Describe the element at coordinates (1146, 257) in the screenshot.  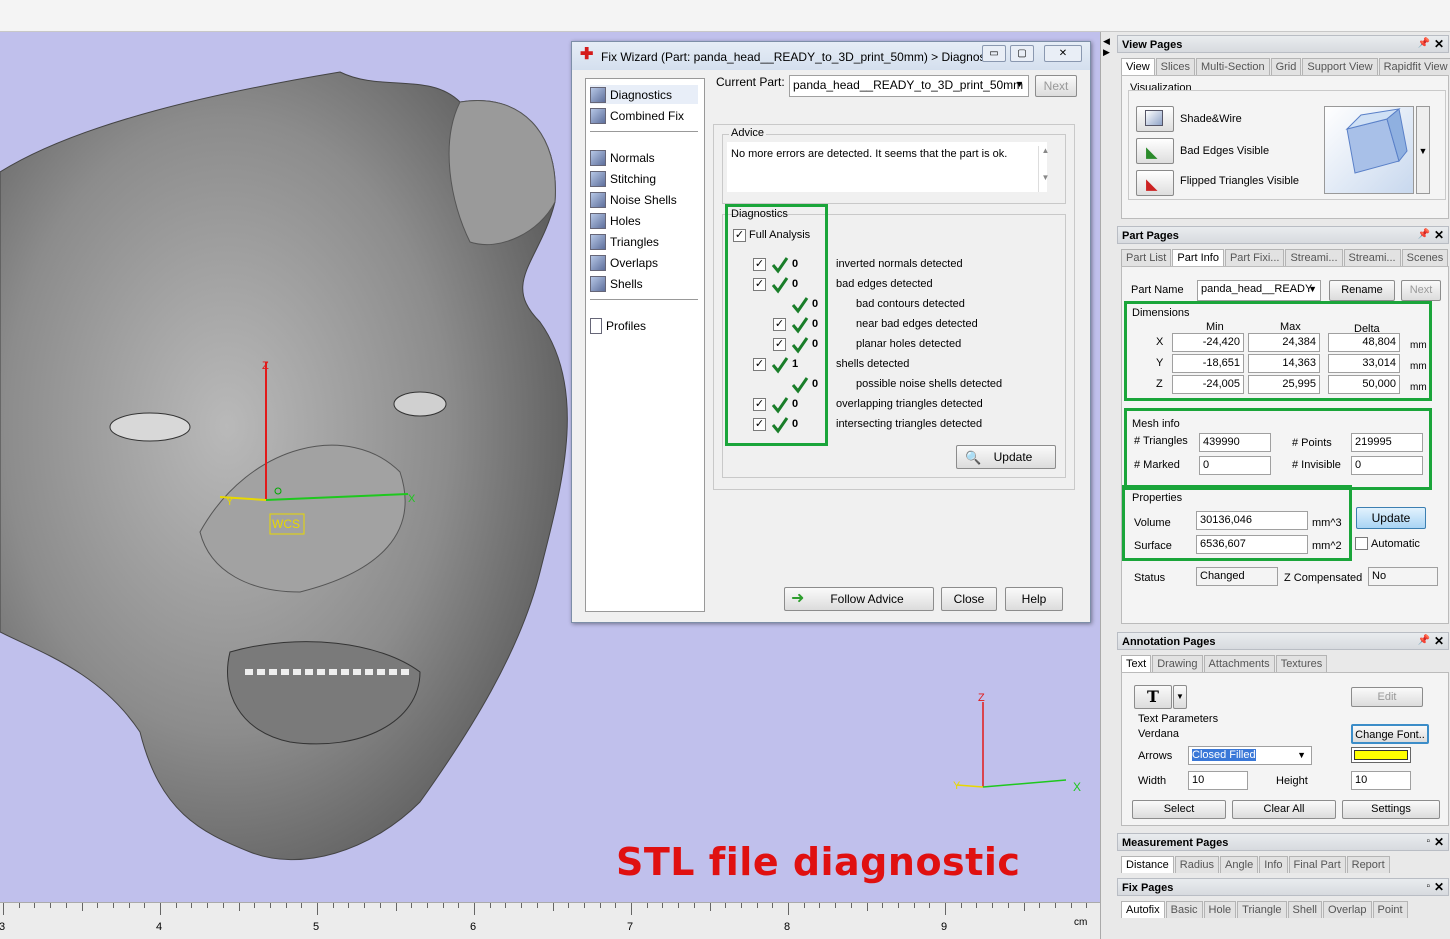
I see `tab-part-list: Part List` at that location.